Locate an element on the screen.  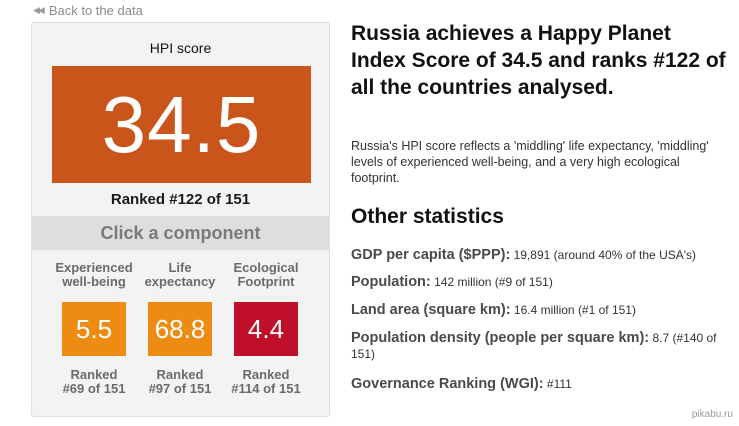
component-rank: Ranked #69 of 151 is located at coordinates (94, 382).